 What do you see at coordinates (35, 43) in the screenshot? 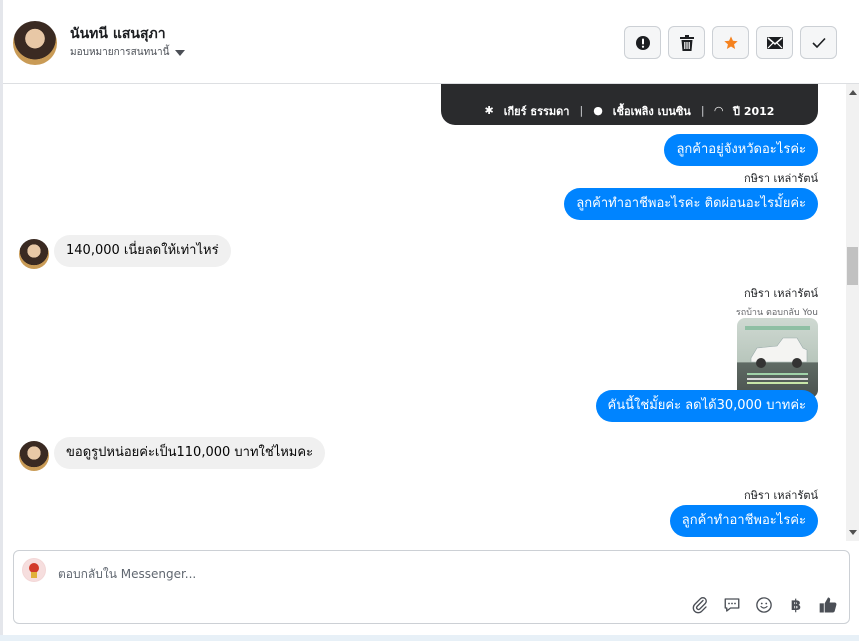
I see `contact-avatar` at bounding box center [35, 43].